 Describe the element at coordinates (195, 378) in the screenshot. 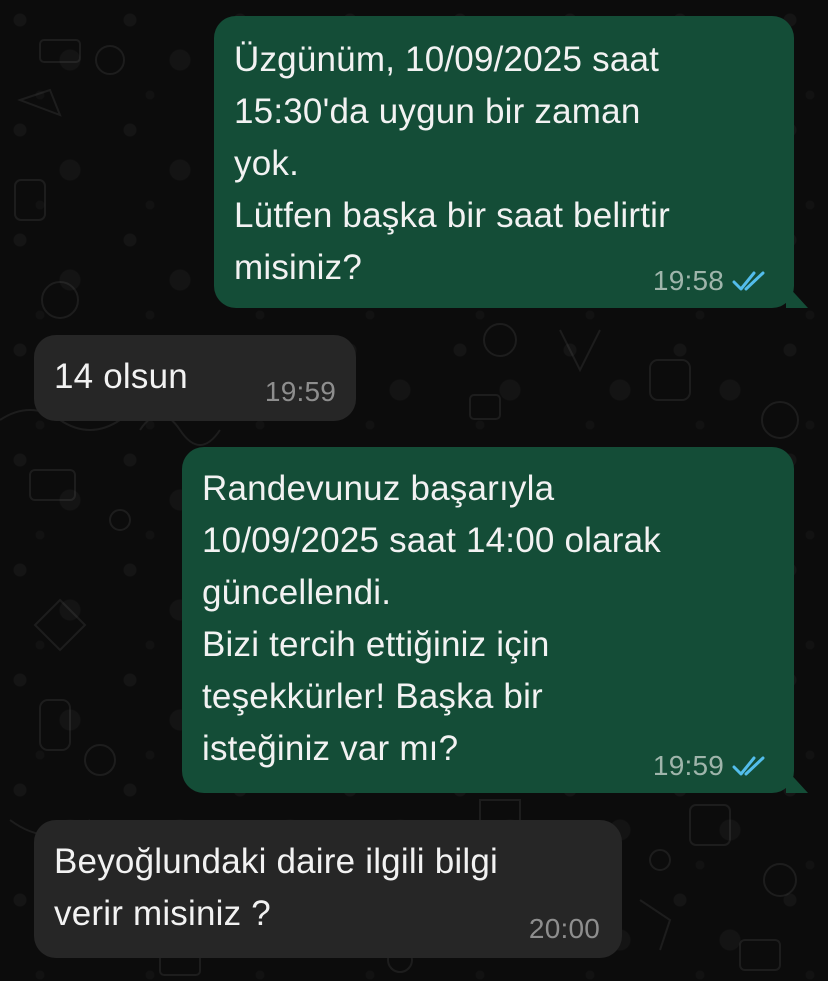

I see `message-incoming: 14 olsun 19:59` at that location.